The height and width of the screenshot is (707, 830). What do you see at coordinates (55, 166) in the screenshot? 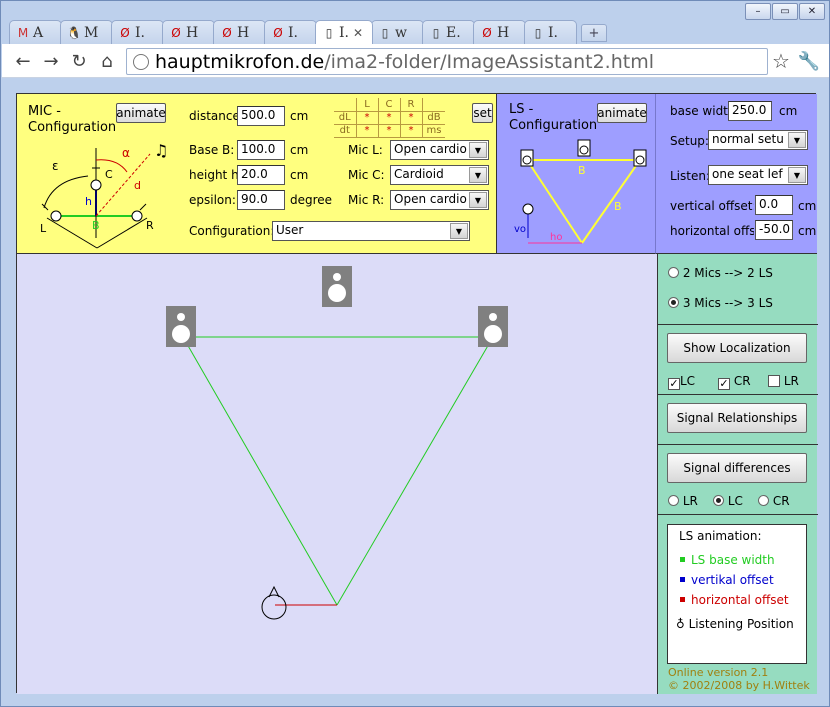
I see `epsilon-label: ε` at bounding box center [55, 166].